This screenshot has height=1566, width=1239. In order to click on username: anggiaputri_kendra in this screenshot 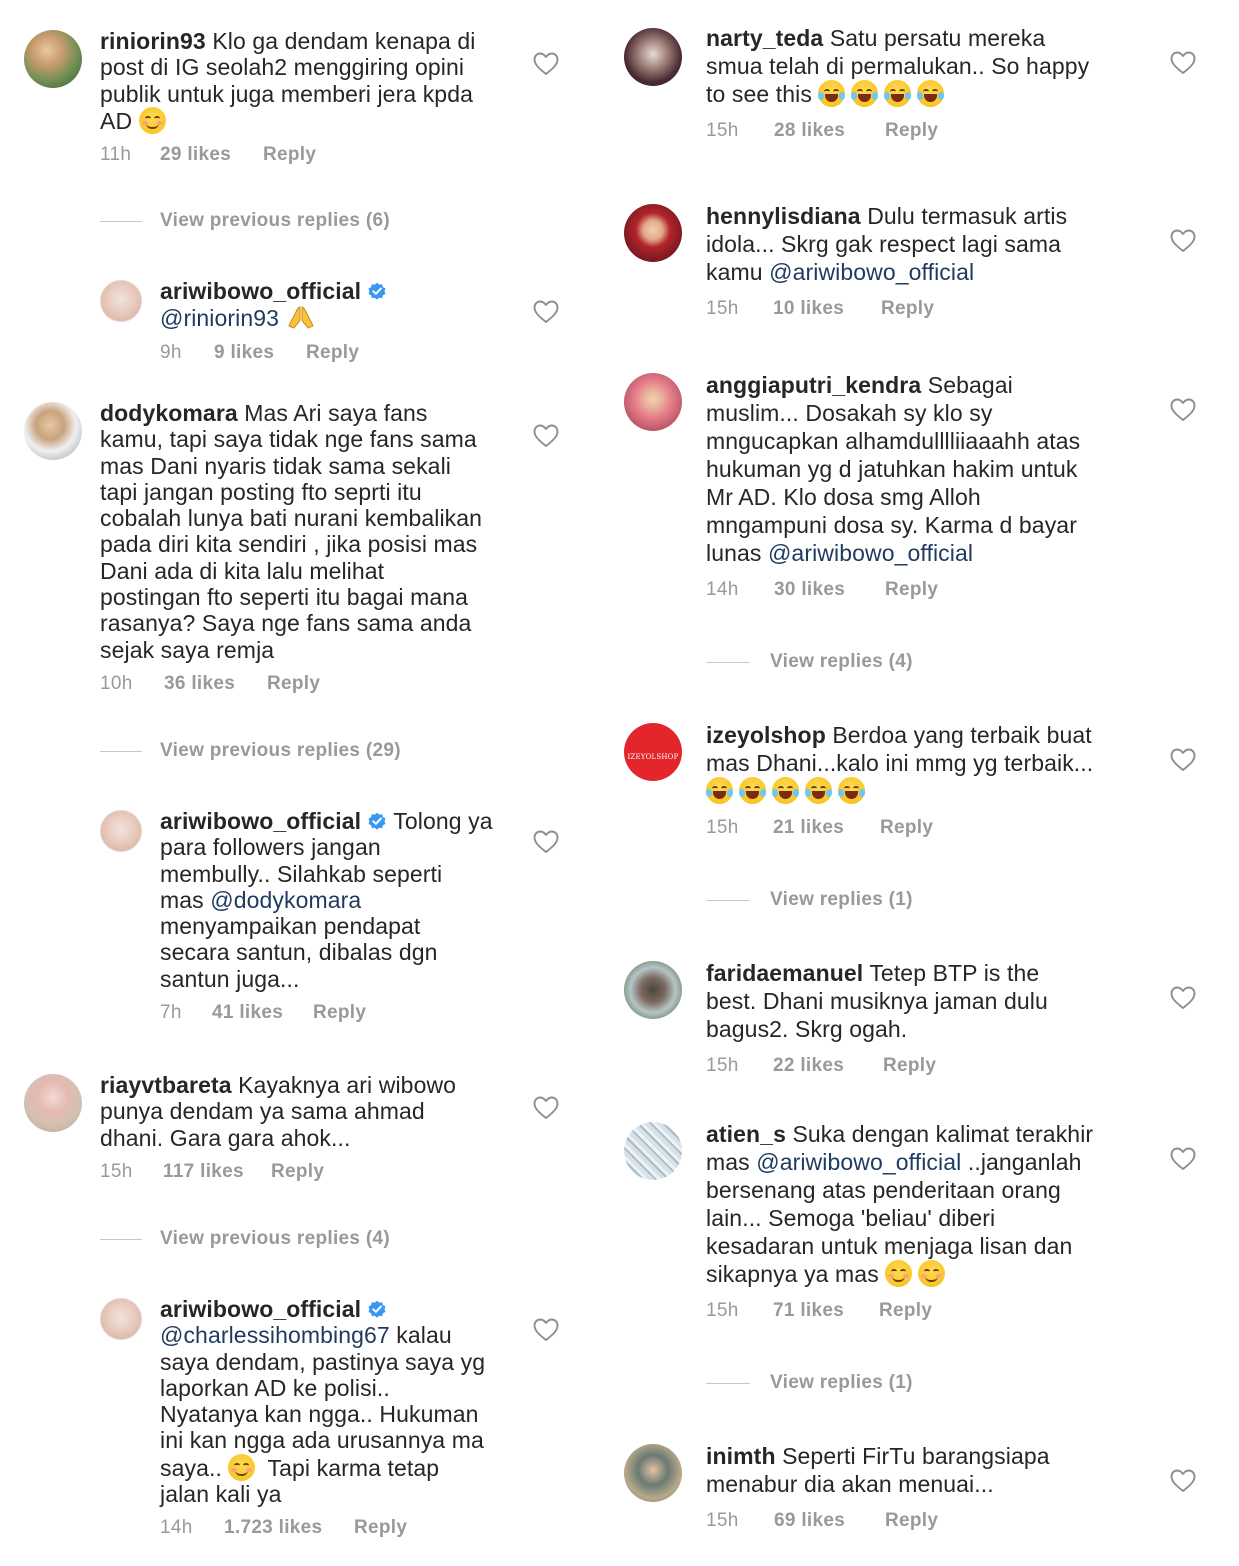, I will do `click(813, 385)`.